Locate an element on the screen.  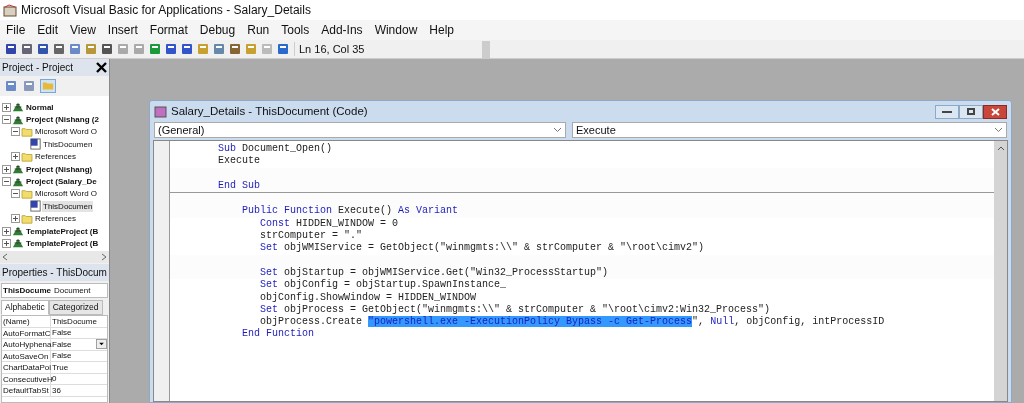
close-button is located at coordinates (995, 111).